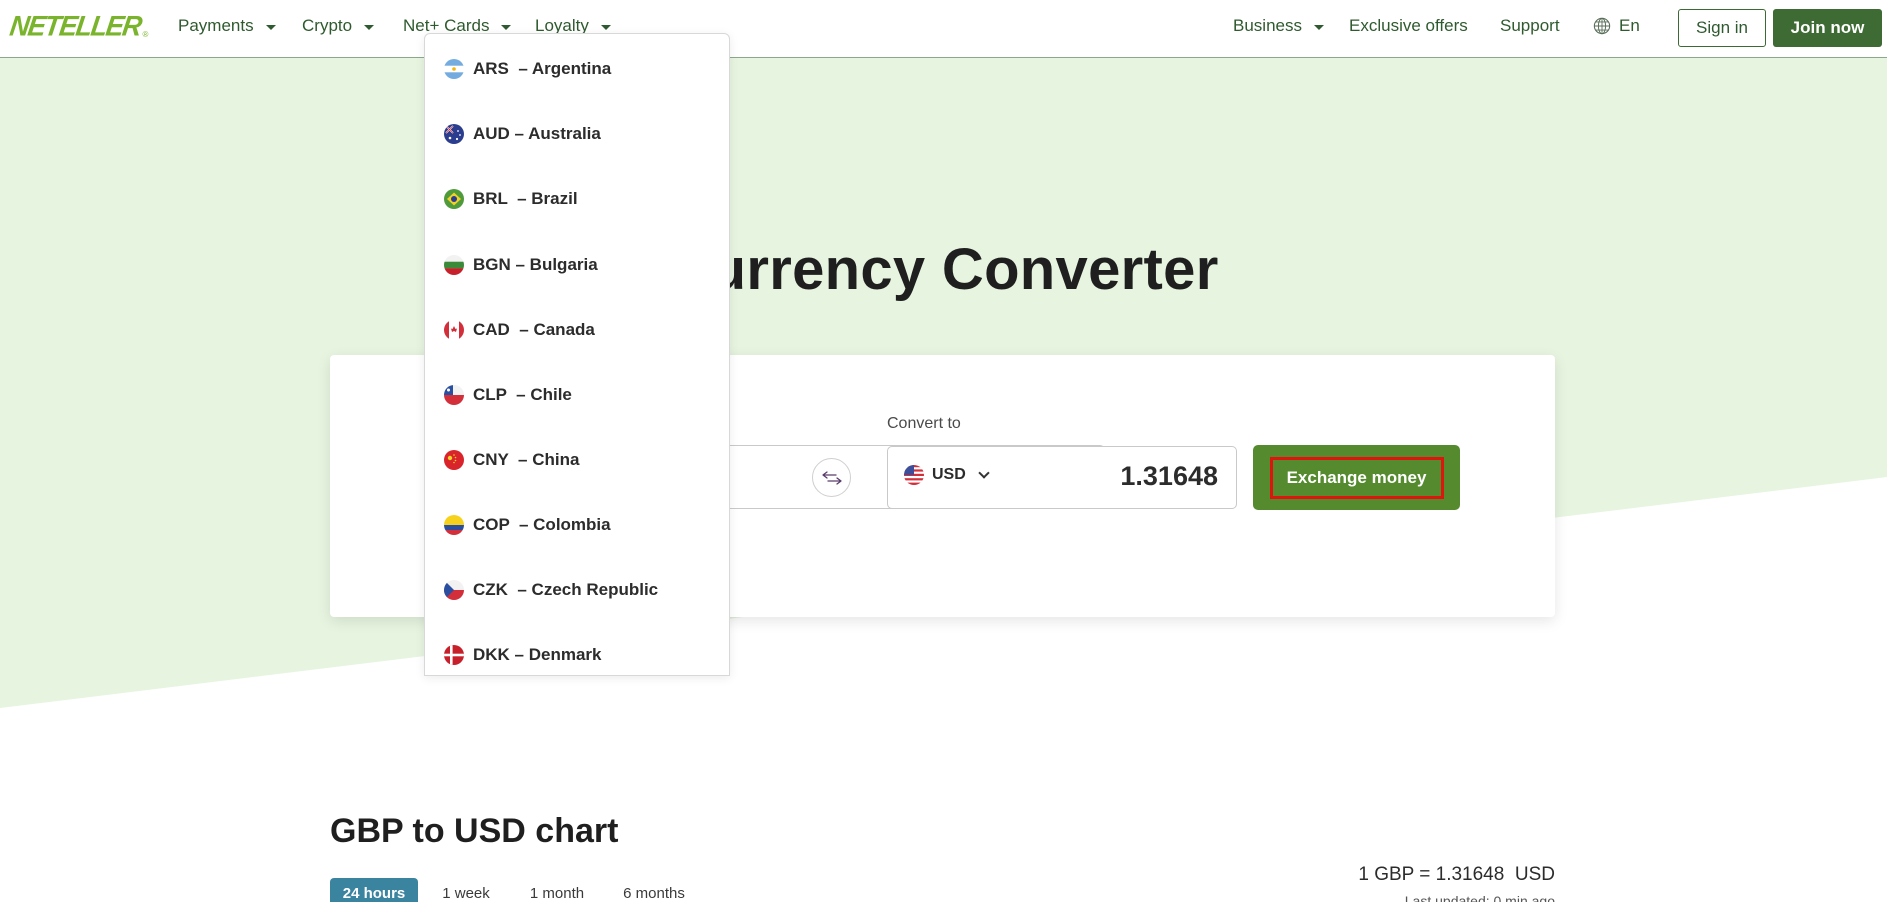 This screenshot has height=902, width=1887. I want to click on currency-option-cop: COP – Colombia, so click(577, 525).